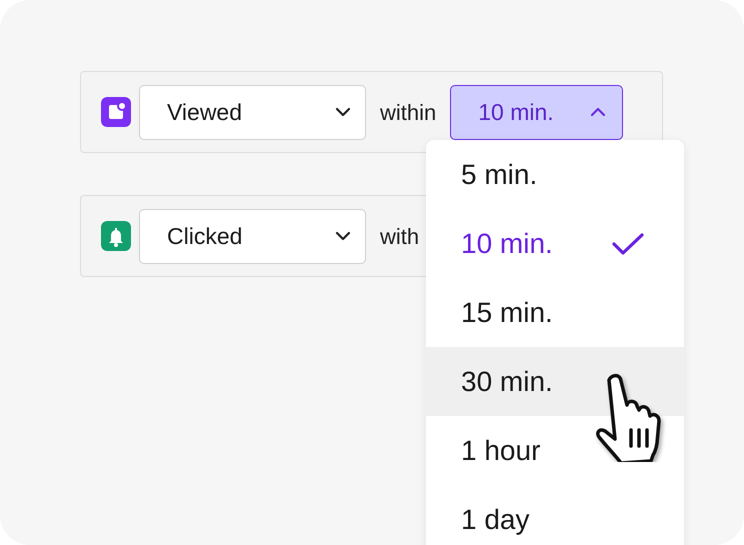 The height and width of the screenshot is (545, 744). What do you see at coordinates (555, 381) in the screenshot?
I see `menu-option: 30 min.` at bounding box center [555, 381].